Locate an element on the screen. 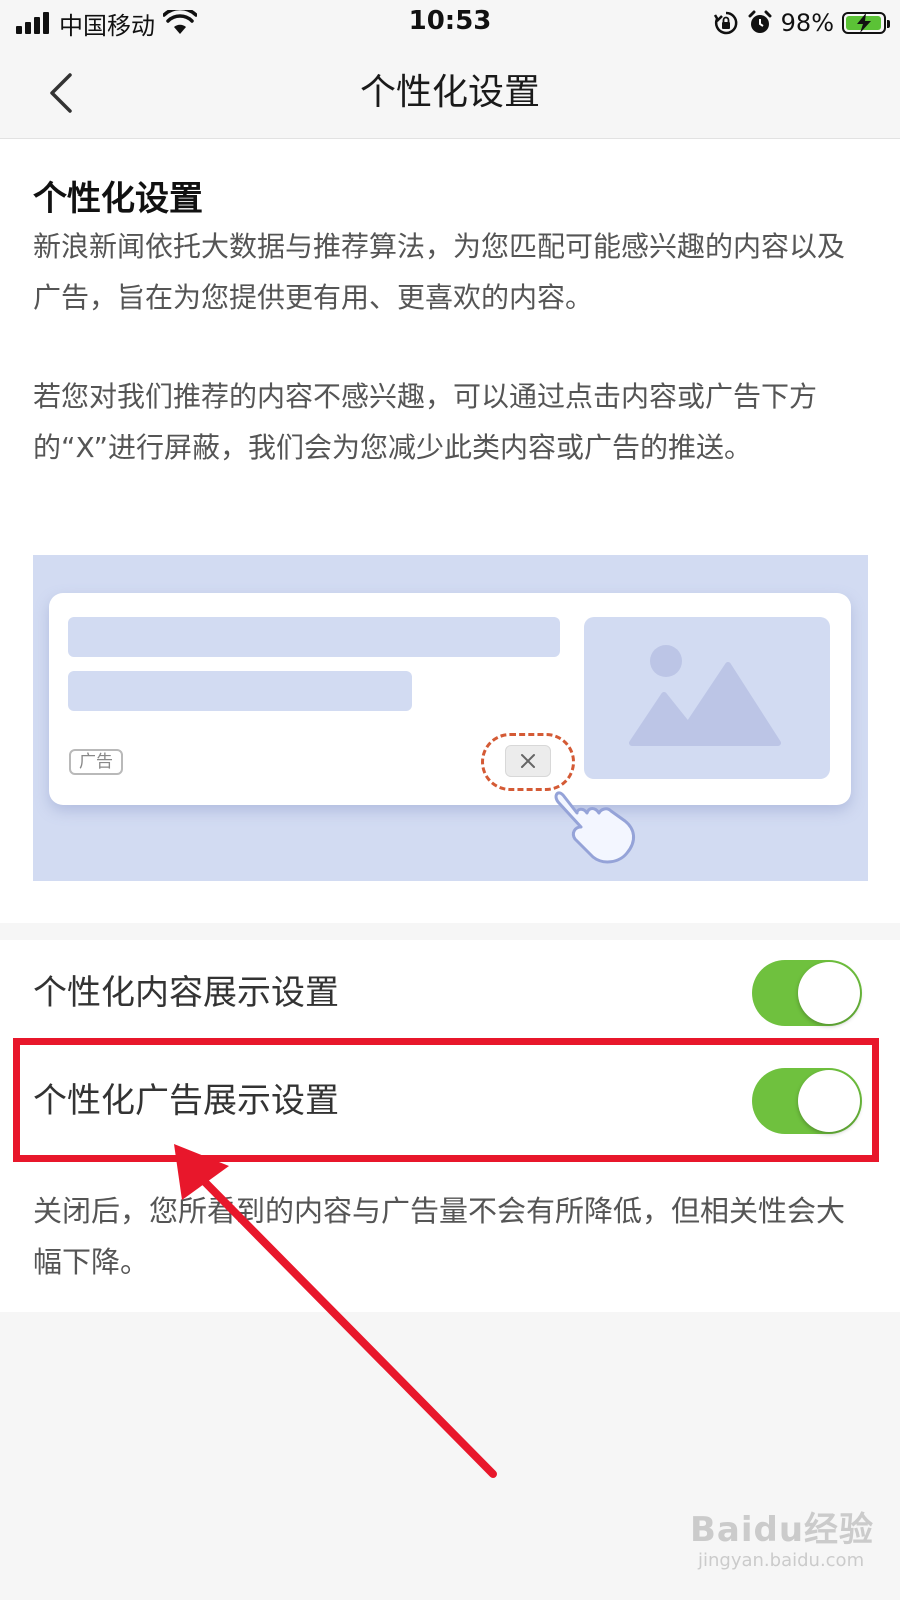 This screenshot has width=900, height=1600. annotation-highlight-box is located at coordinates (446, 1100).